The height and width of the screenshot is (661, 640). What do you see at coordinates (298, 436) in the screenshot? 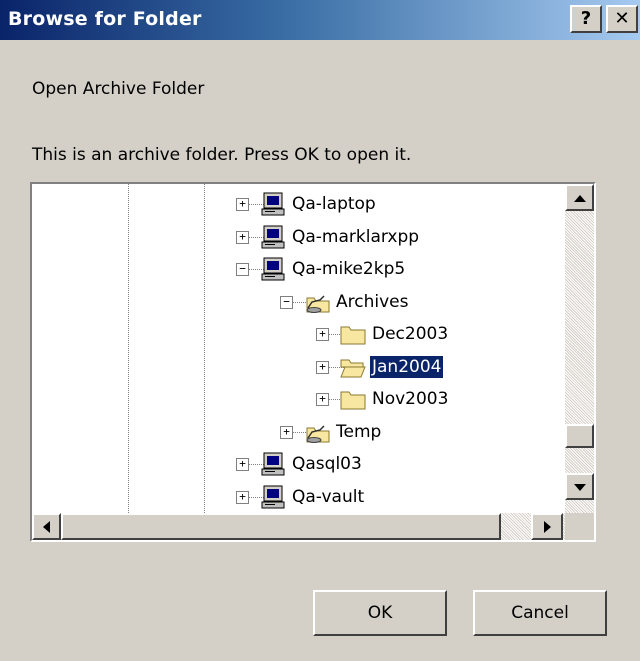
I see `tree-row: + Temp` at bounding box center [298, 436].